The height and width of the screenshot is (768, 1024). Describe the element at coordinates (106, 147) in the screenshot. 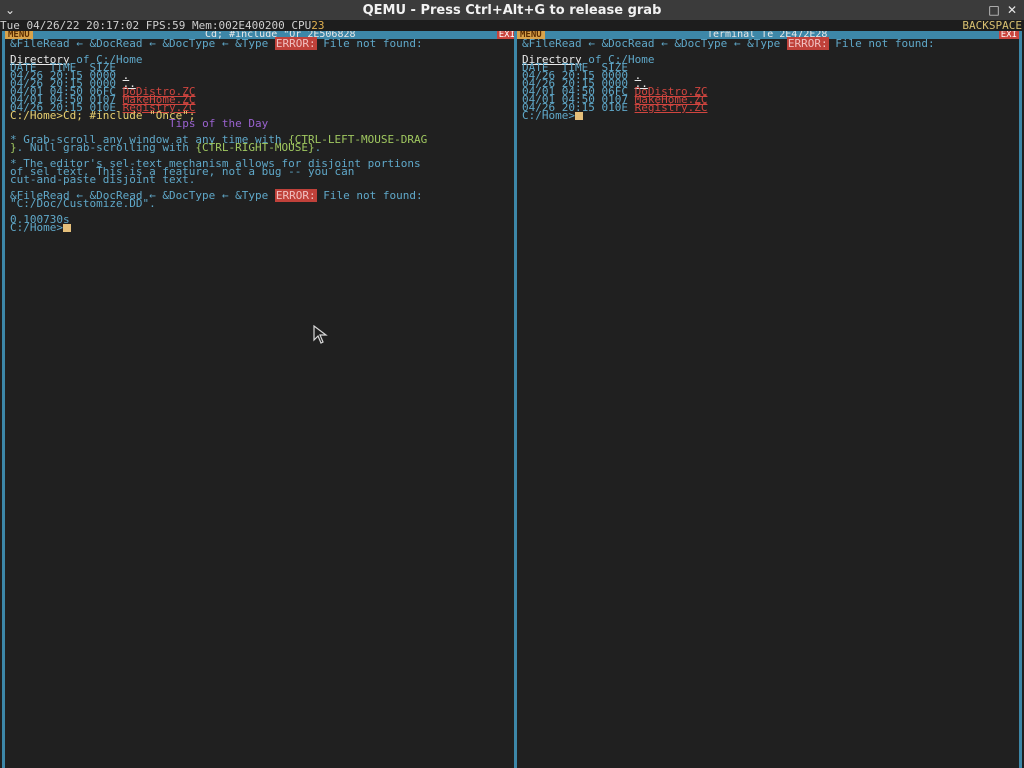

I see `terminal-text: . Null grab-scrolling with` at that location.